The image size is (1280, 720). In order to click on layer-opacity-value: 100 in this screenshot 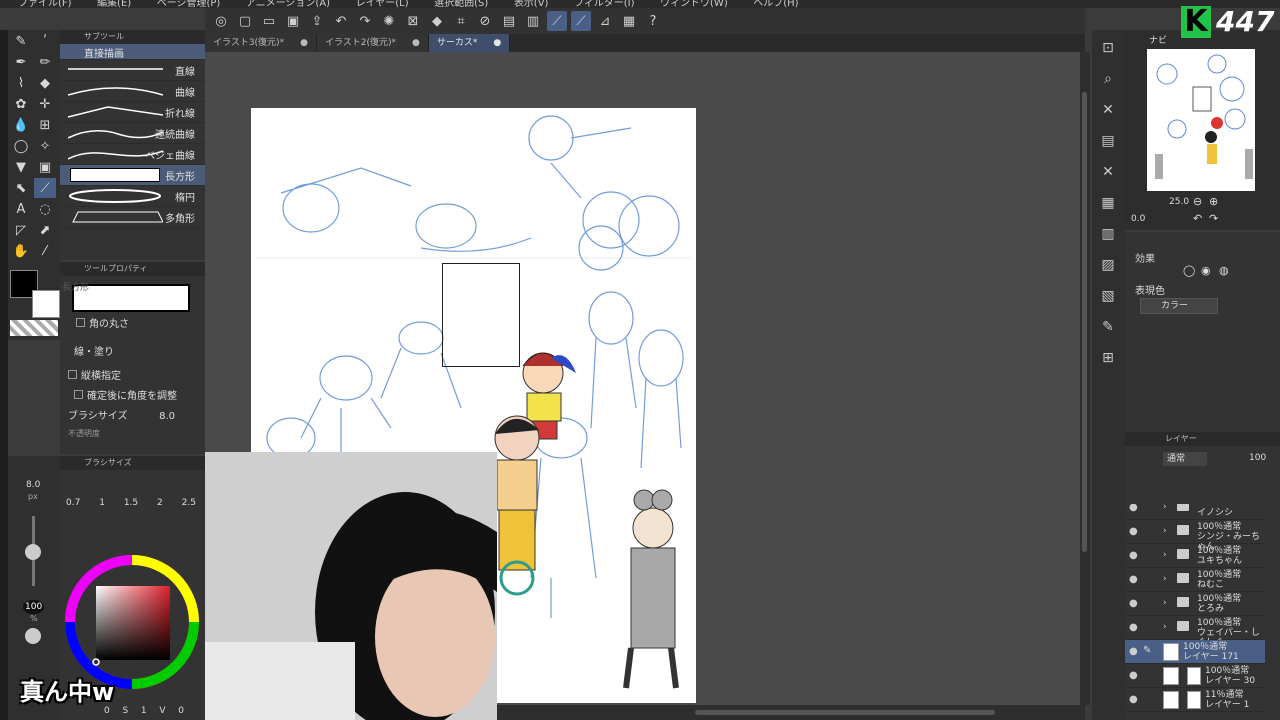, I will do `click(1257, 458)`.